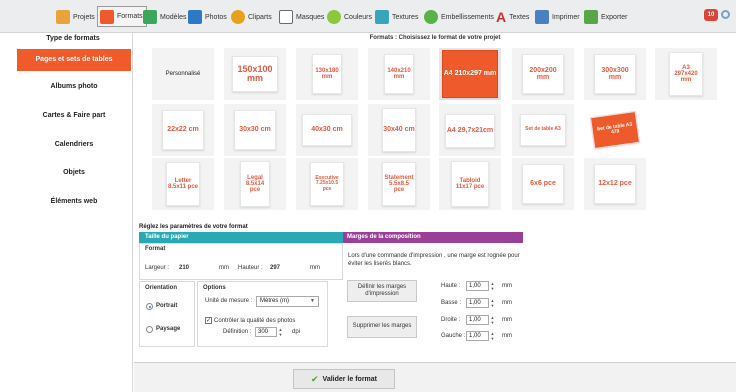 The width and height of the screenshot is (736, 392). I want to click on unit-select-value: Mètres (m), so click(274, 301).